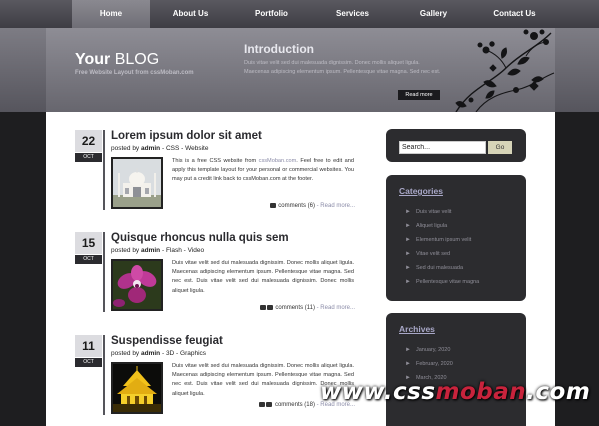  I want to click on category-item: ► Aliquet ligula, so click(442, 226).